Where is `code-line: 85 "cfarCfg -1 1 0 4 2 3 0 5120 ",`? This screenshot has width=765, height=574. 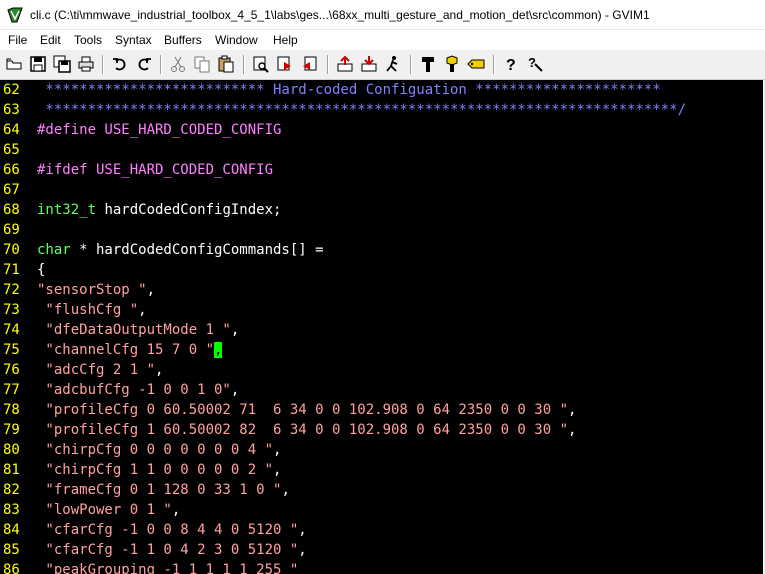
code-line: 85 "cfarCfg -1 1 0 4 2 3 0 5120 ", is located at coordinates (382, 550).